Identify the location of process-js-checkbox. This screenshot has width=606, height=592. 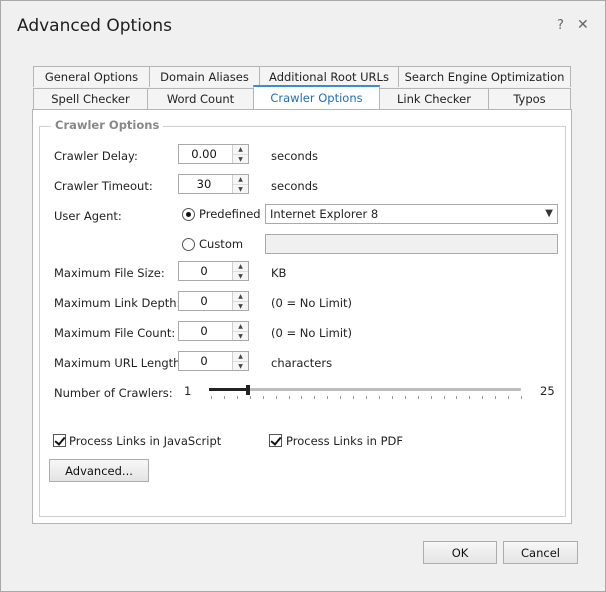
(59, 440).